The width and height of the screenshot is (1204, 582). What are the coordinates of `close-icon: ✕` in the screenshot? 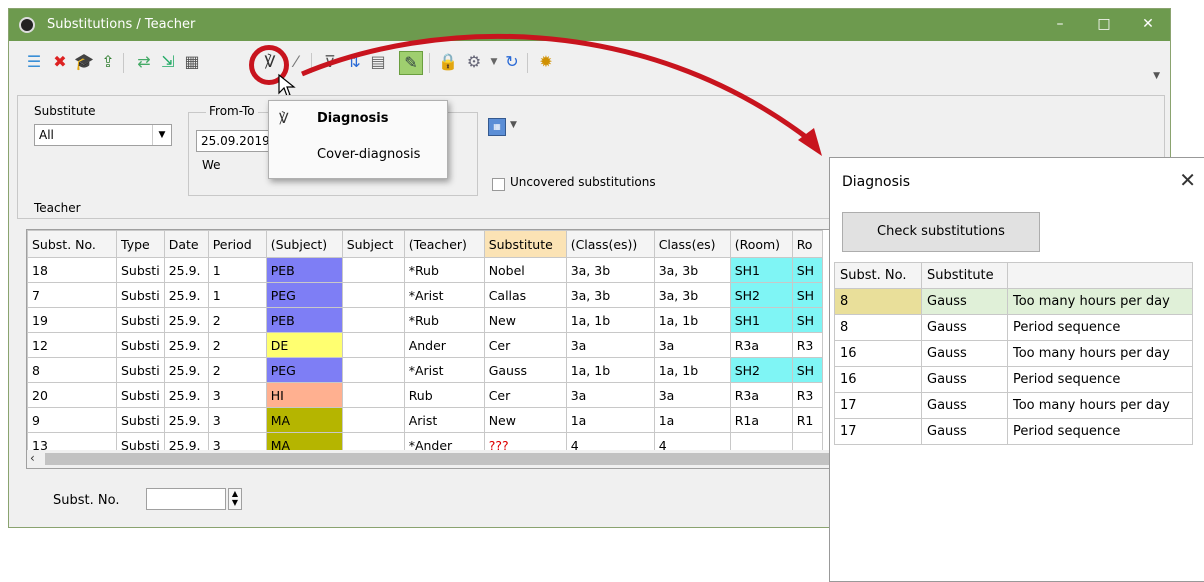 It's located at (1187, 180).